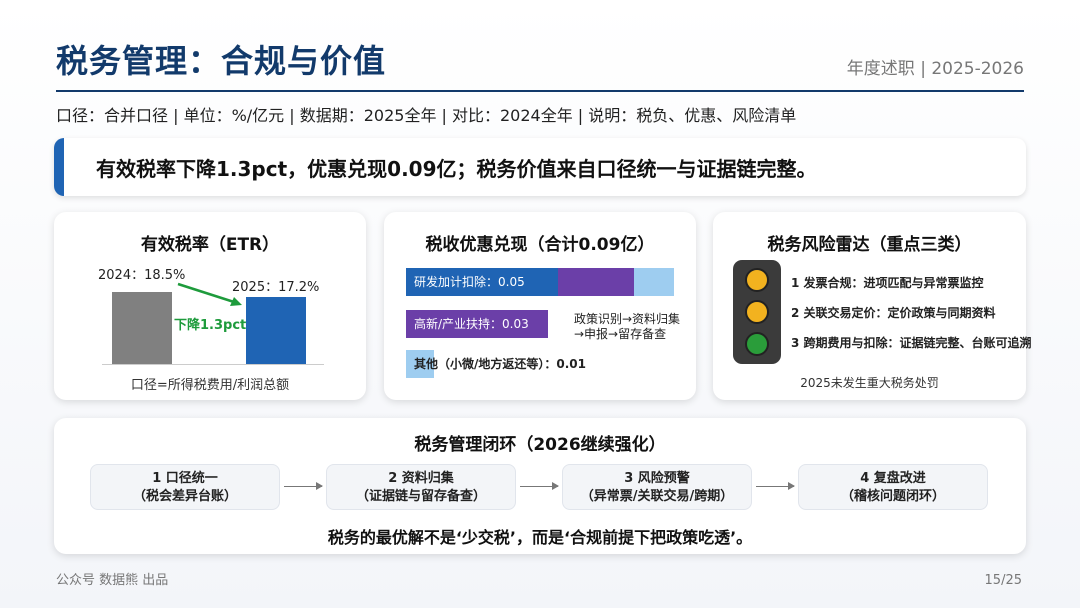 The width and height of the screenshot is (1080, 608). I want to click on incentive-label-other: 其他（小微/地方返还等）：0.01, so click(500, 364).